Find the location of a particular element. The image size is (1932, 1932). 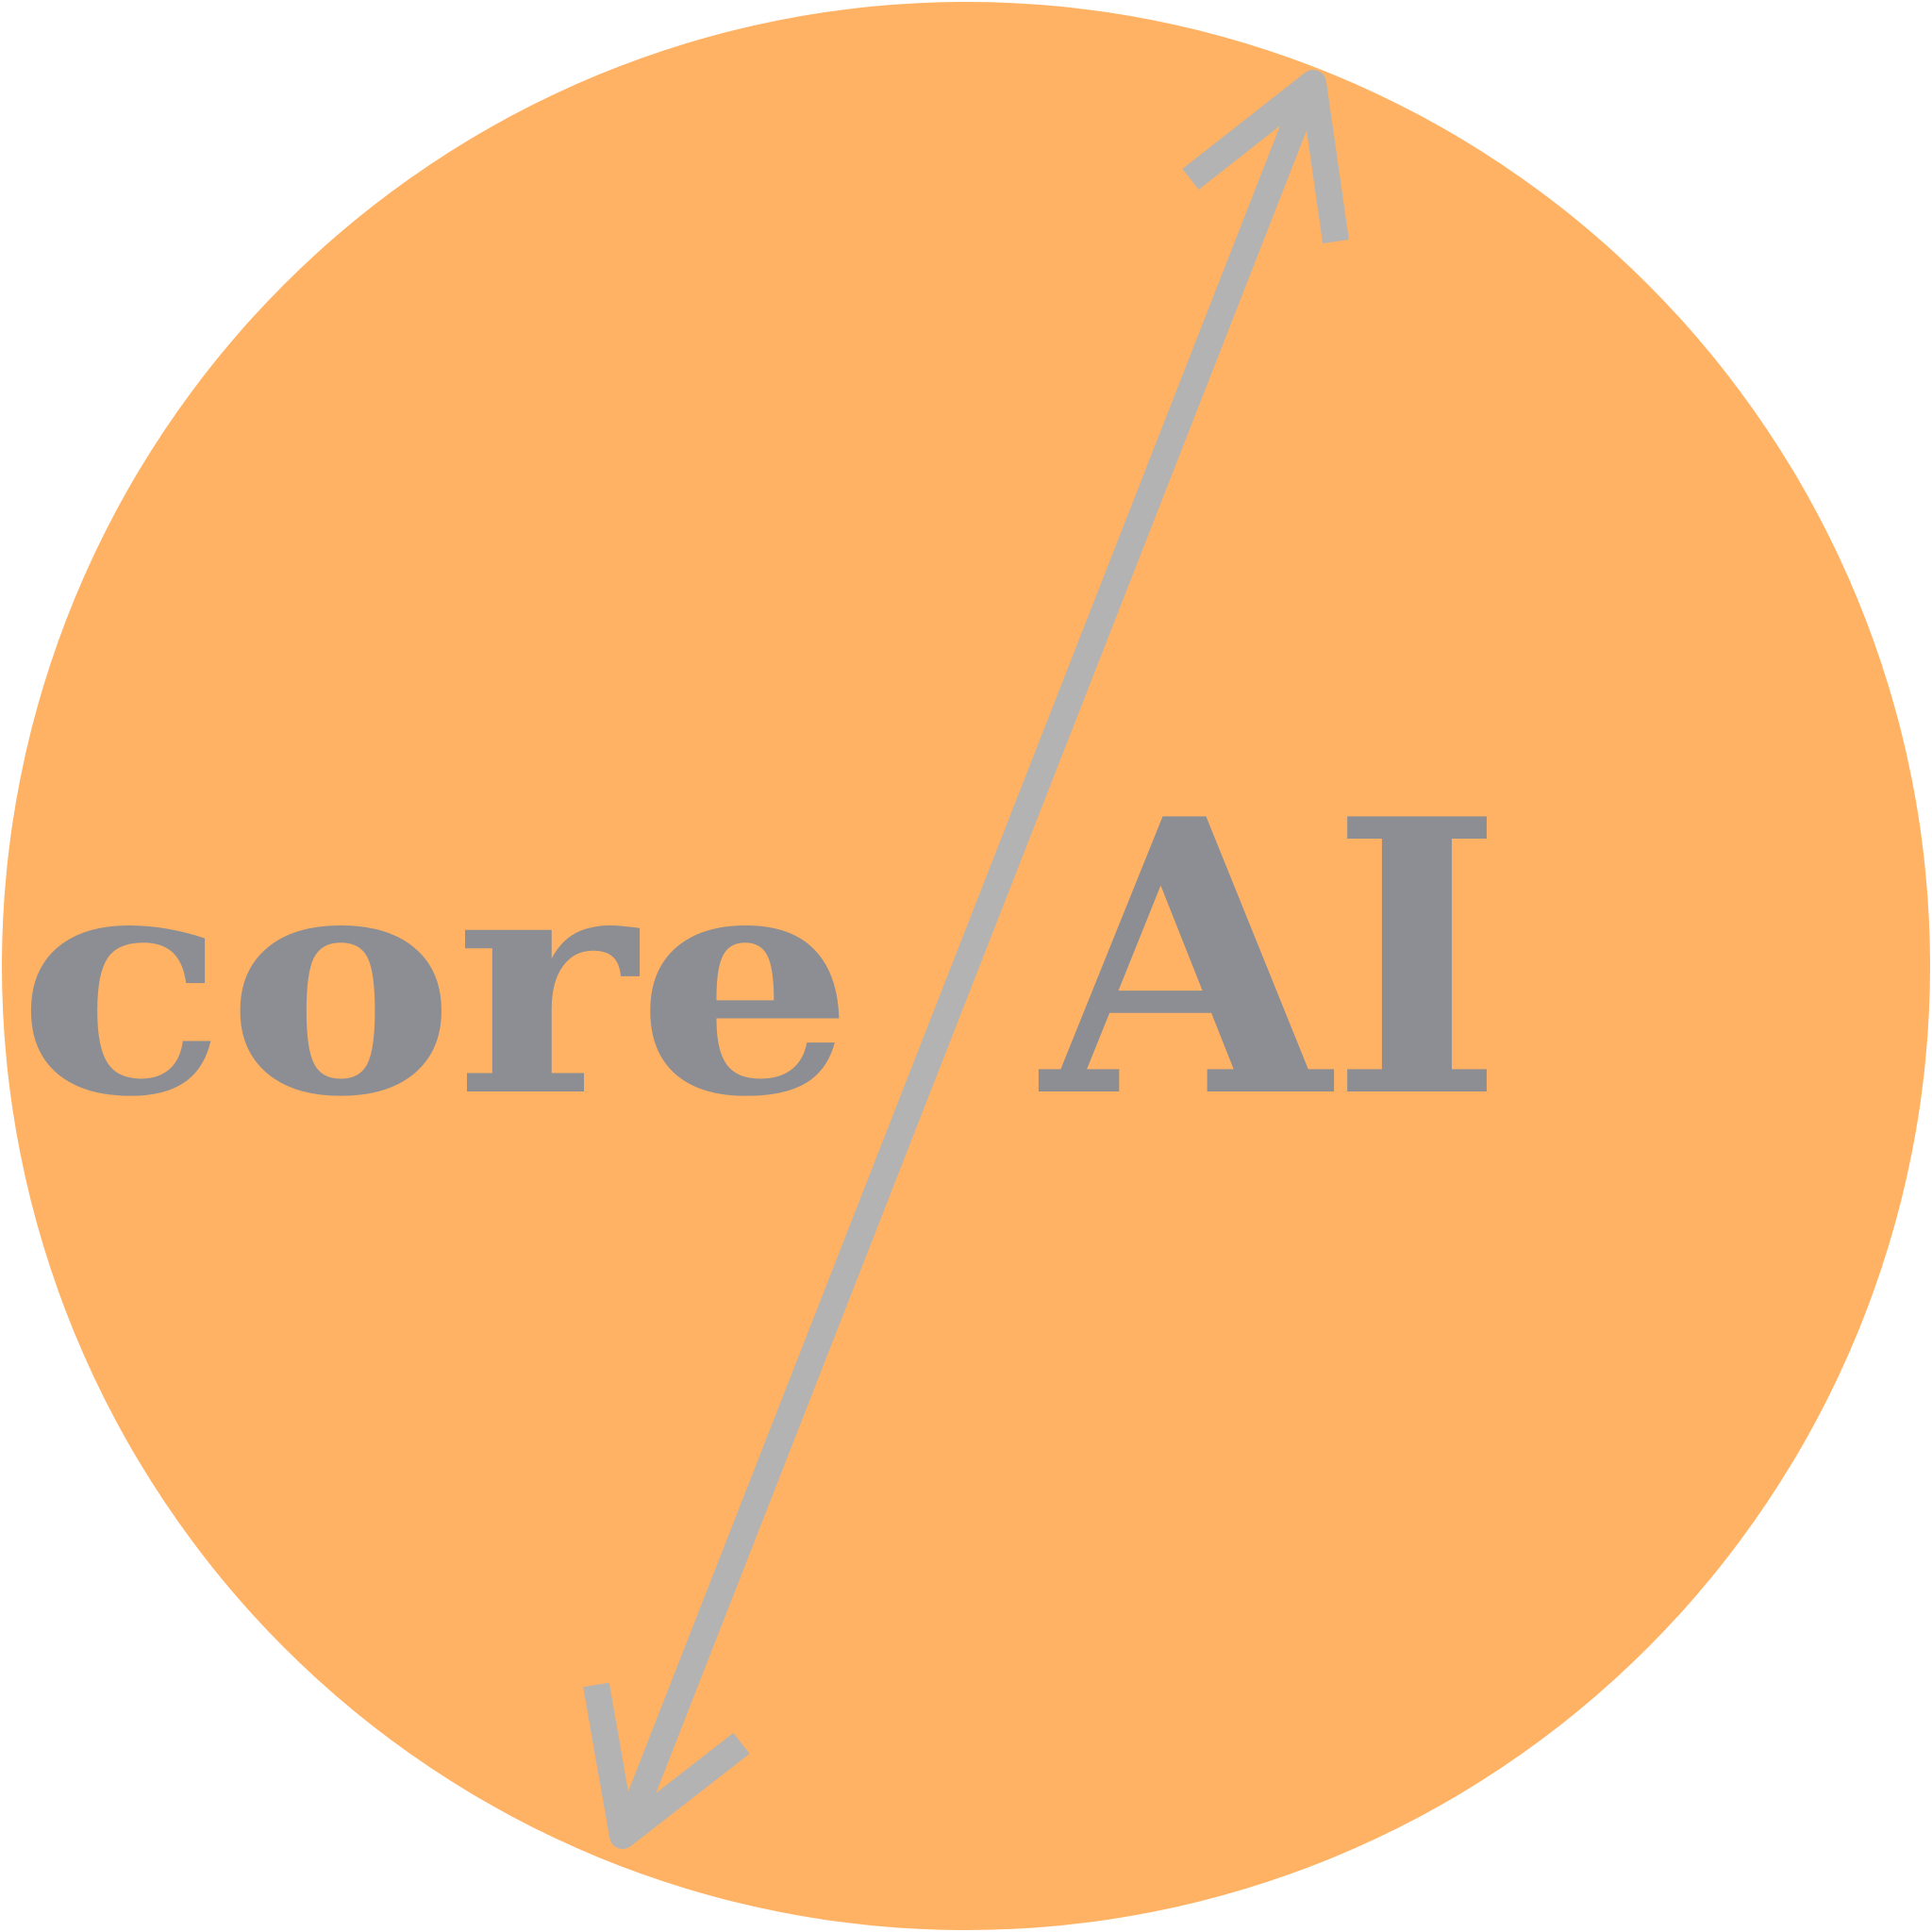

wordmark-core: core is located at coordinates (436, 982).